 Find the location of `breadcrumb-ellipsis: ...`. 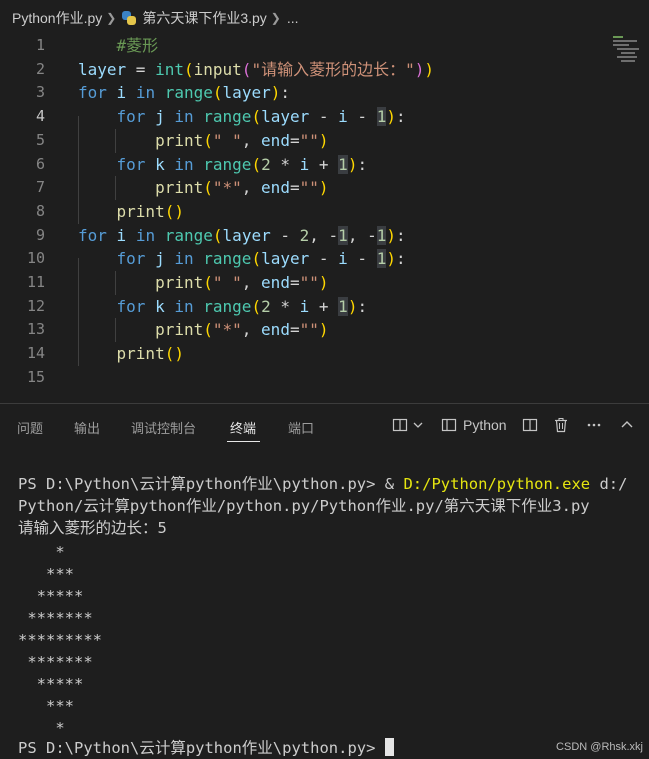

breadcrumb-ellipsis: ... is located at coordinates (293, 18).